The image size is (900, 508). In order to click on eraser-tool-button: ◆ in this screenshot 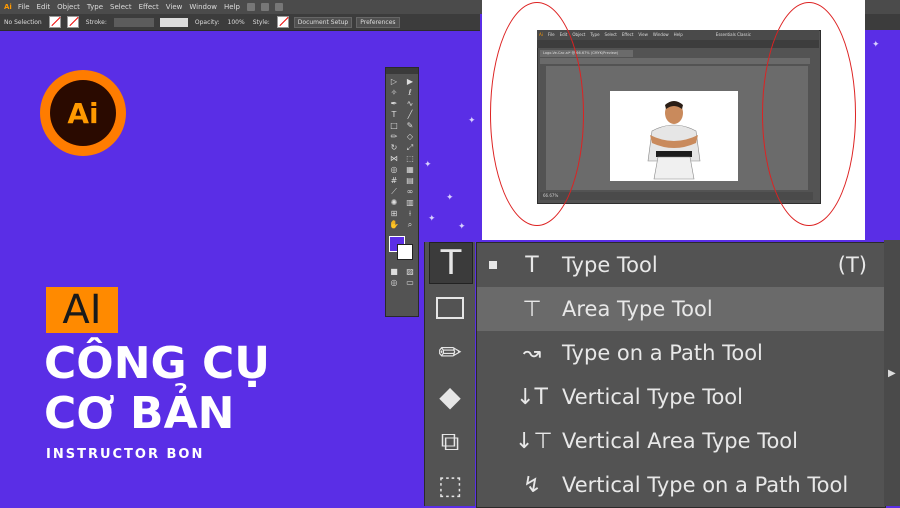, I will do `click(450, 396)`.